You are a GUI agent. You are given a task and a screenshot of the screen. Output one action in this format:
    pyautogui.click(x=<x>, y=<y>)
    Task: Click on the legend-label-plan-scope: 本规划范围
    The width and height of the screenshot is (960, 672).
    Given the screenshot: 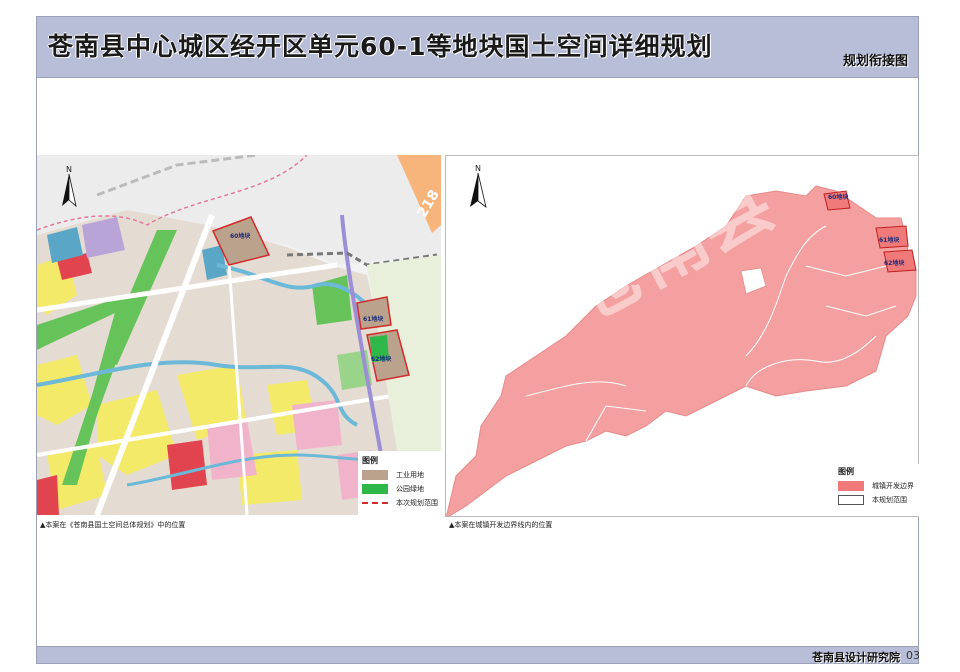 What is the action you would take?
    pyautogui.click(x=889, y=500)
    